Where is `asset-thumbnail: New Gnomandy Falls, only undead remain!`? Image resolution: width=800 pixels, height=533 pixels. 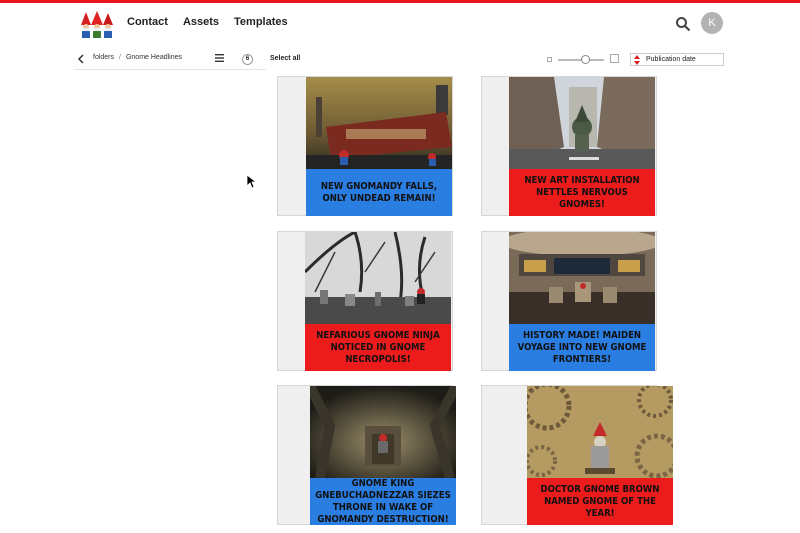 asset-thumbnail: New Gnomandy Falls, only undead remain! is located at coordinates (379, 146).